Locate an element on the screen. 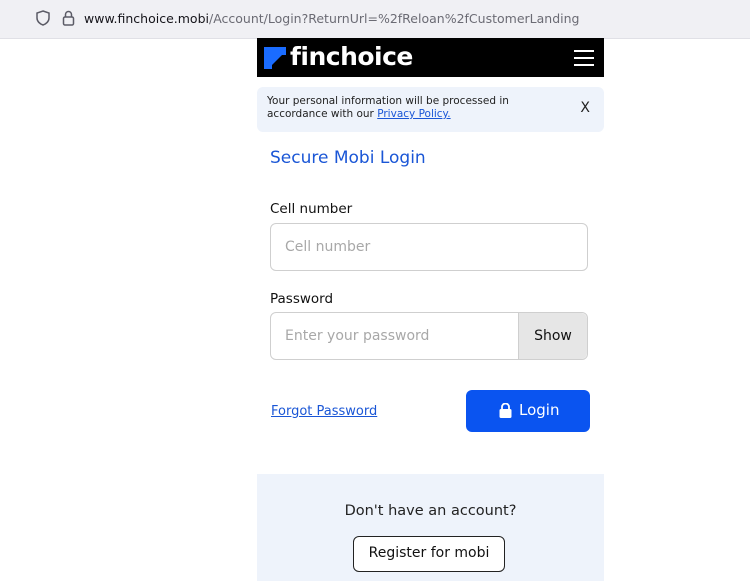  login-button: Login is located at coordinates (528, 411).